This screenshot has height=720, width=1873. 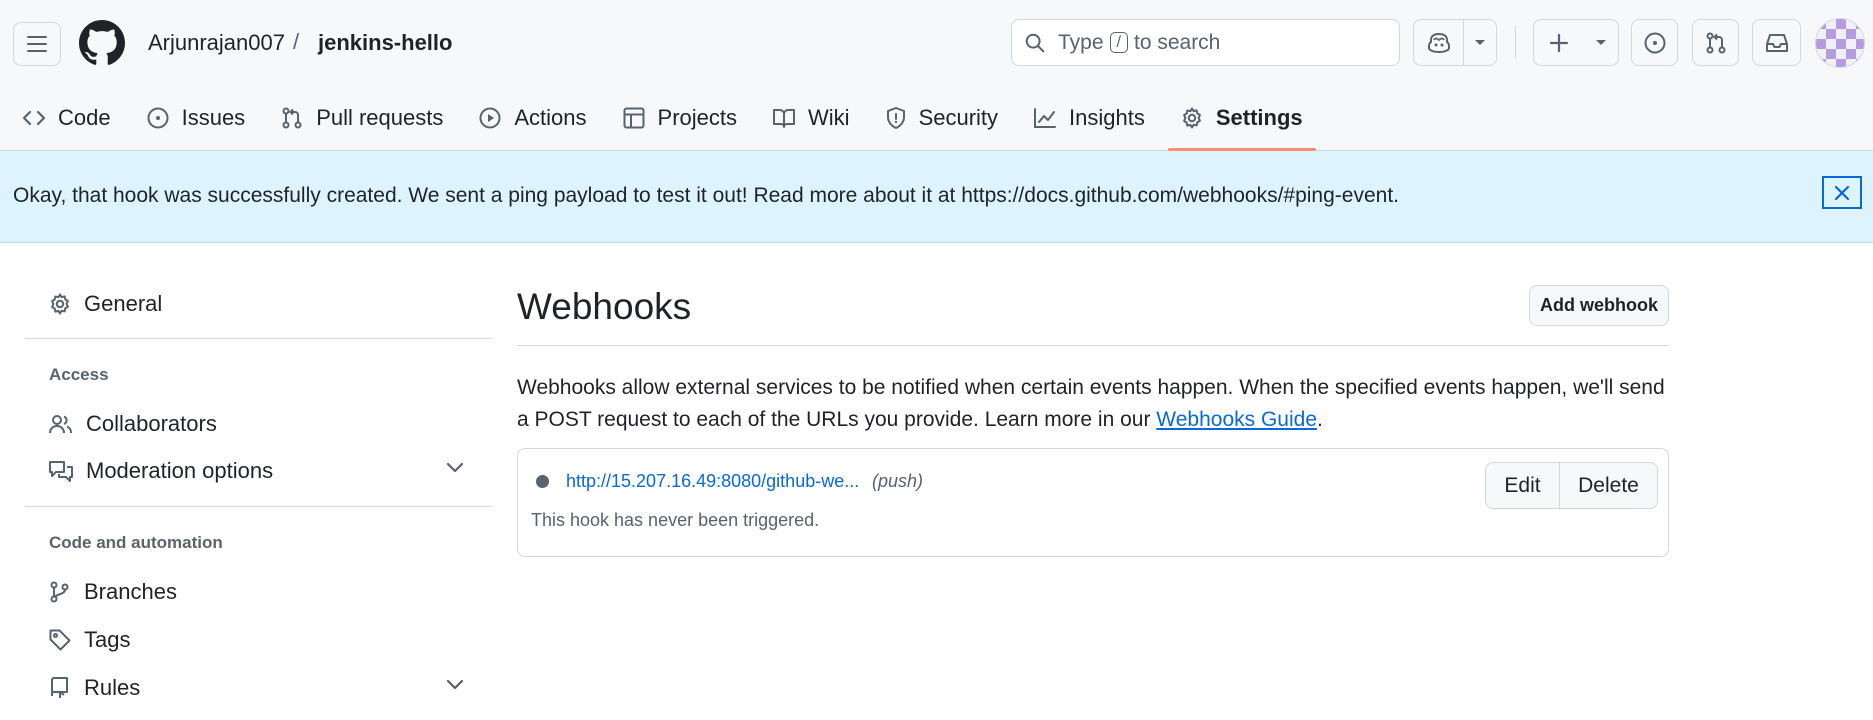 I want to click on title-divider, so click(x=1093, y=345).